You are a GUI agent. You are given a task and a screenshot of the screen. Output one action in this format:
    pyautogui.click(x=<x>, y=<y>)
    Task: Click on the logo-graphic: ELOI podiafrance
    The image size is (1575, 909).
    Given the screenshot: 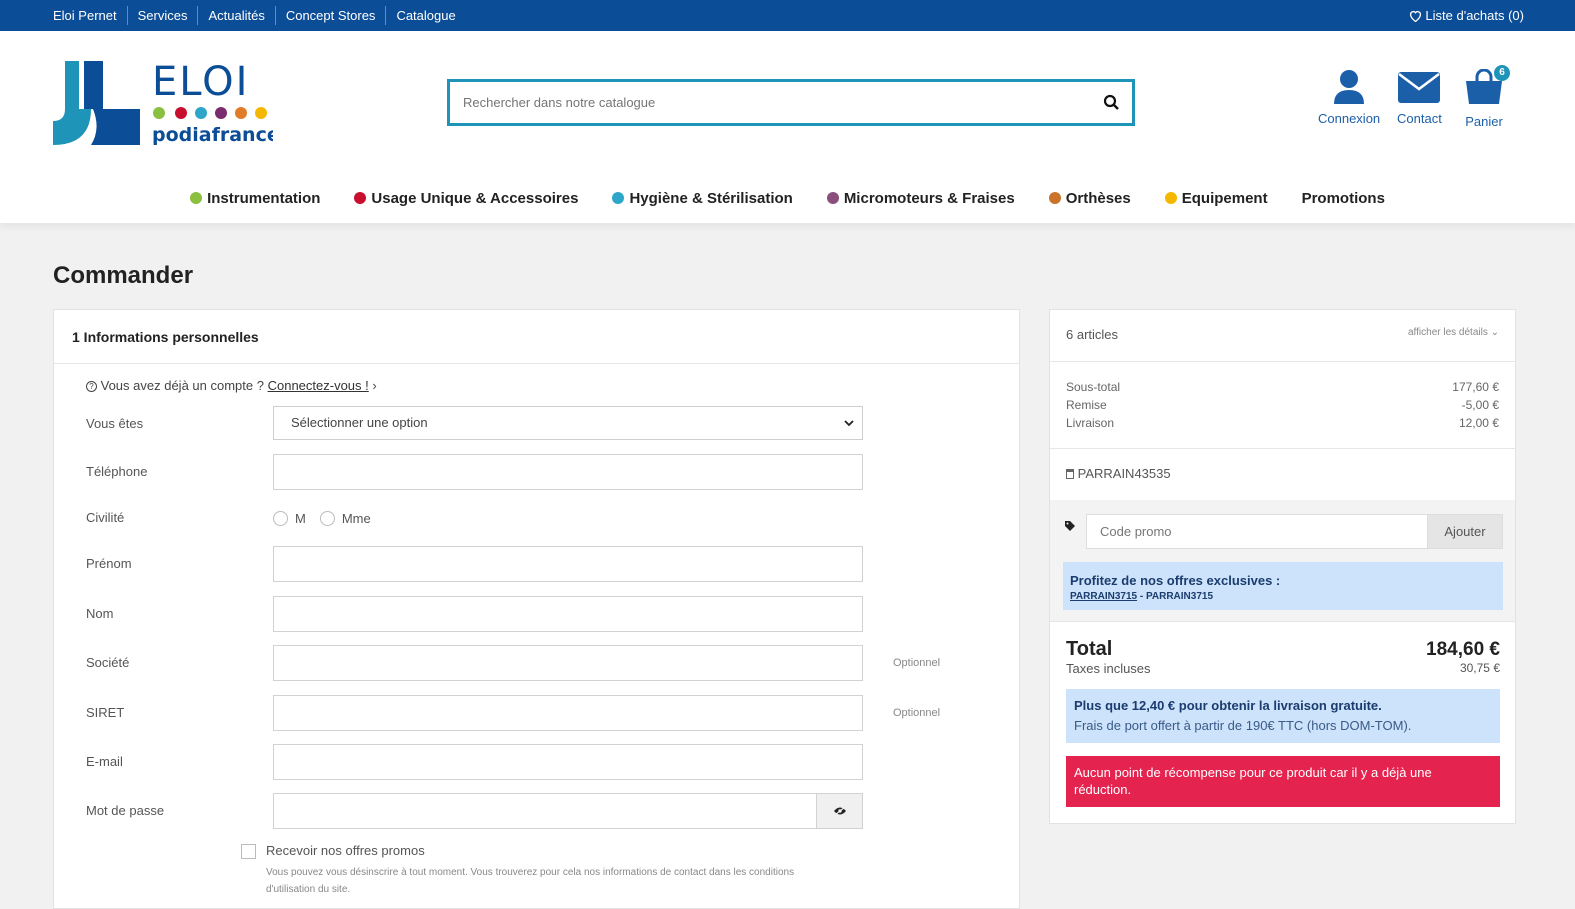 What is the action you would take?
    pyautogui.click(x=166, y=102)
    